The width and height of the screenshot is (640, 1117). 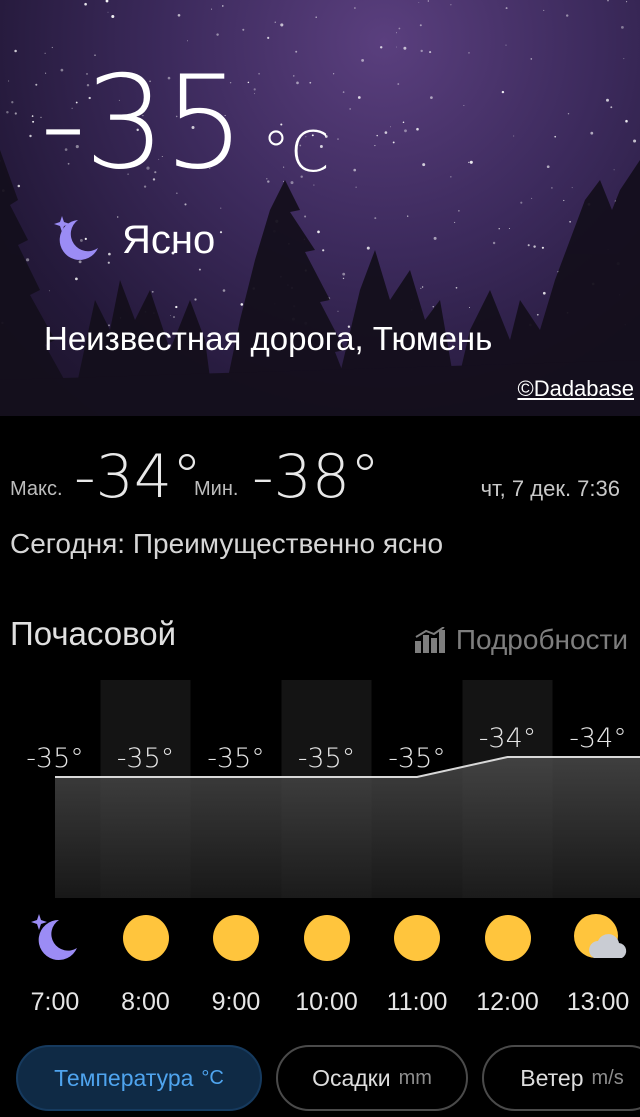 I want to click on hourly-times-row: 7:00 8:00 9:00 10:00 11:00 12:00 13:00, so click(x=320, y=1005).